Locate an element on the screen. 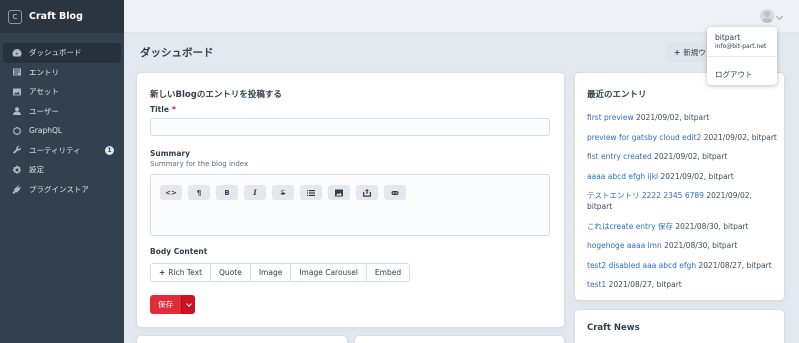 The height and width of the screenshot is (343, 799). recent-entries-title: 最近のエントリ is located at coordinates (617, 95).